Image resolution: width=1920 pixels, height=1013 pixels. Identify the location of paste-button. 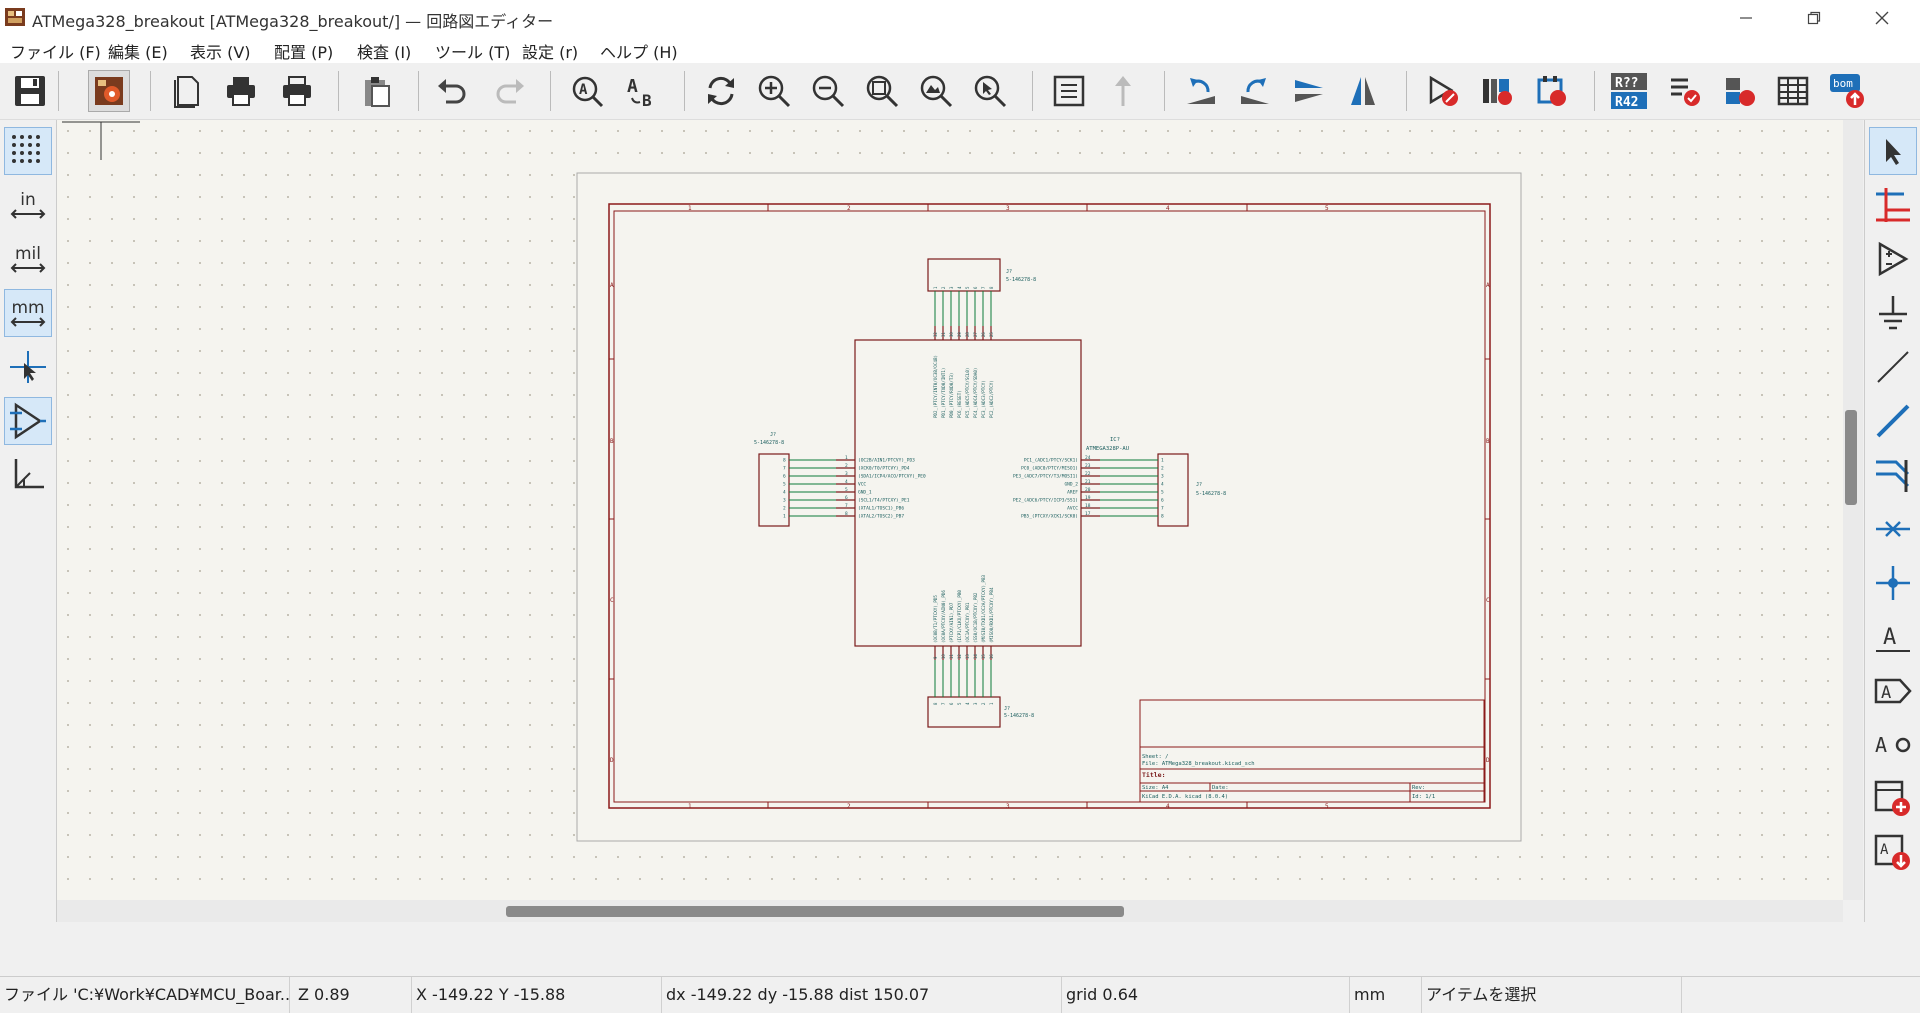
(377, 91).